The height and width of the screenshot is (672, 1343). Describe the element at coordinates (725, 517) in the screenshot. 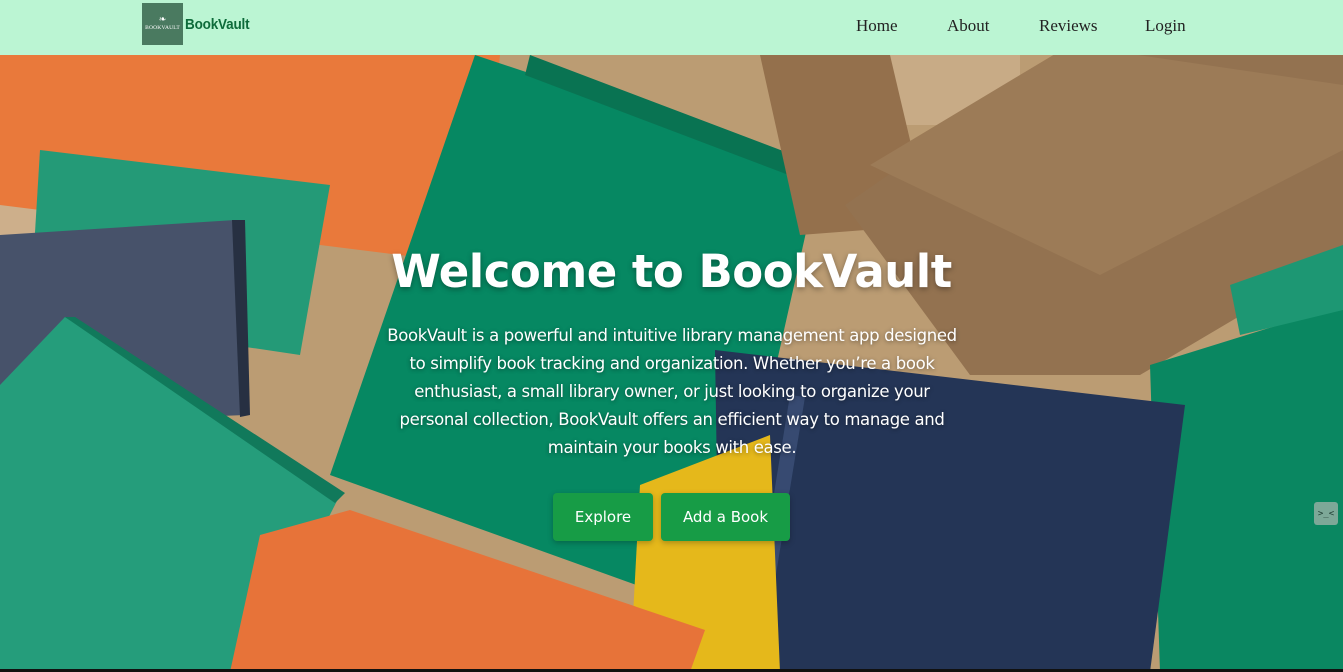

I see `add-book-button: Add a Book` at that location.